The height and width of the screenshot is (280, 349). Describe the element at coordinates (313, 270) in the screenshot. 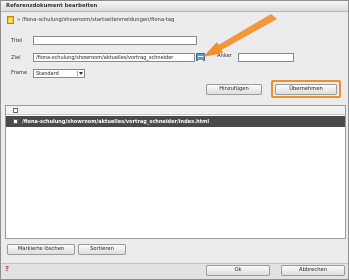

I see `abbrechen-button: Abbrechen` at that location.